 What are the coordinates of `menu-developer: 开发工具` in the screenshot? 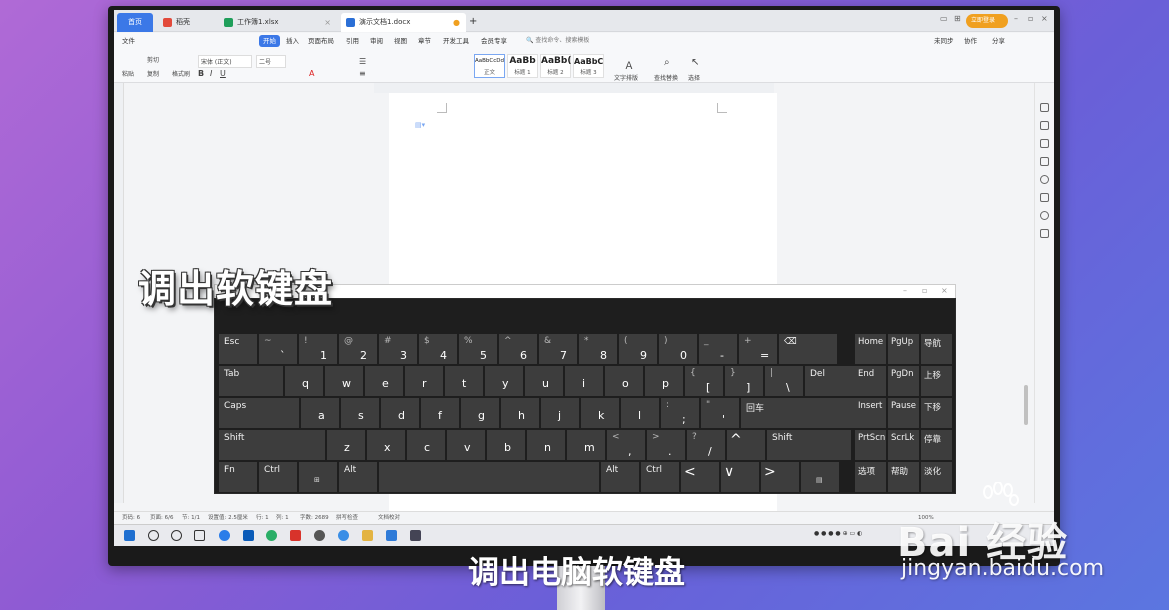 It's located at (456, 41).